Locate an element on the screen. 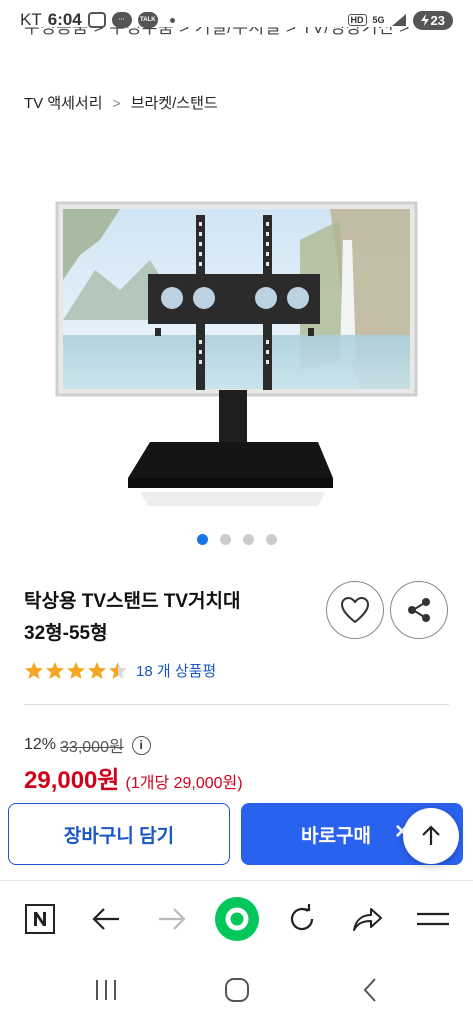  android-navigation-bar is located at coordinates (236, 990).